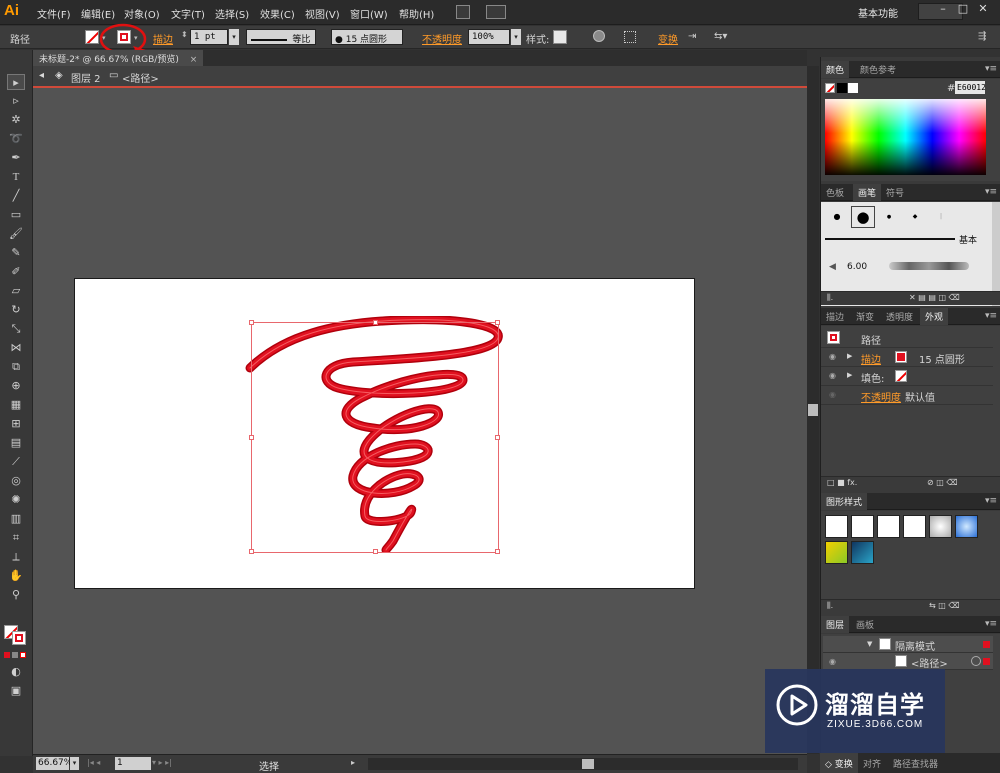  What do you see at coordinates (869, 644) in the screenshot?
I see `expand-arrow-icon: ▼` at bounding box center [869, 644].